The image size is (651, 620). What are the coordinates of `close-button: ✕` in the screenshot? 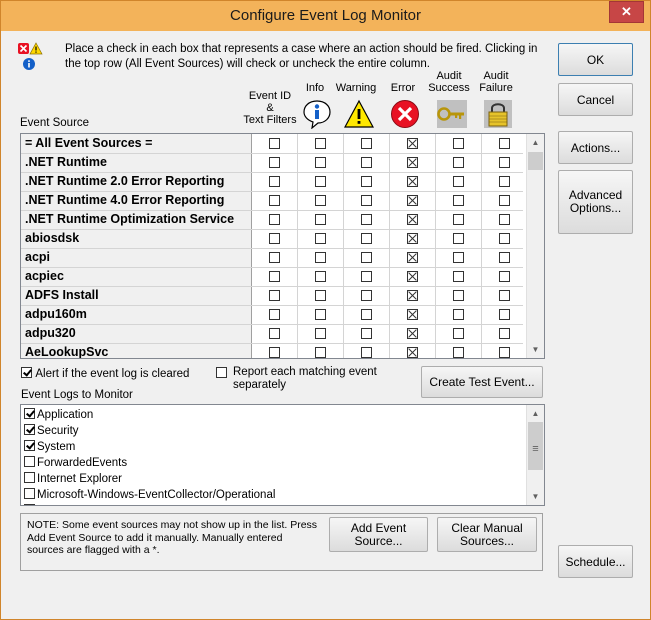 It's located at (626, 12).